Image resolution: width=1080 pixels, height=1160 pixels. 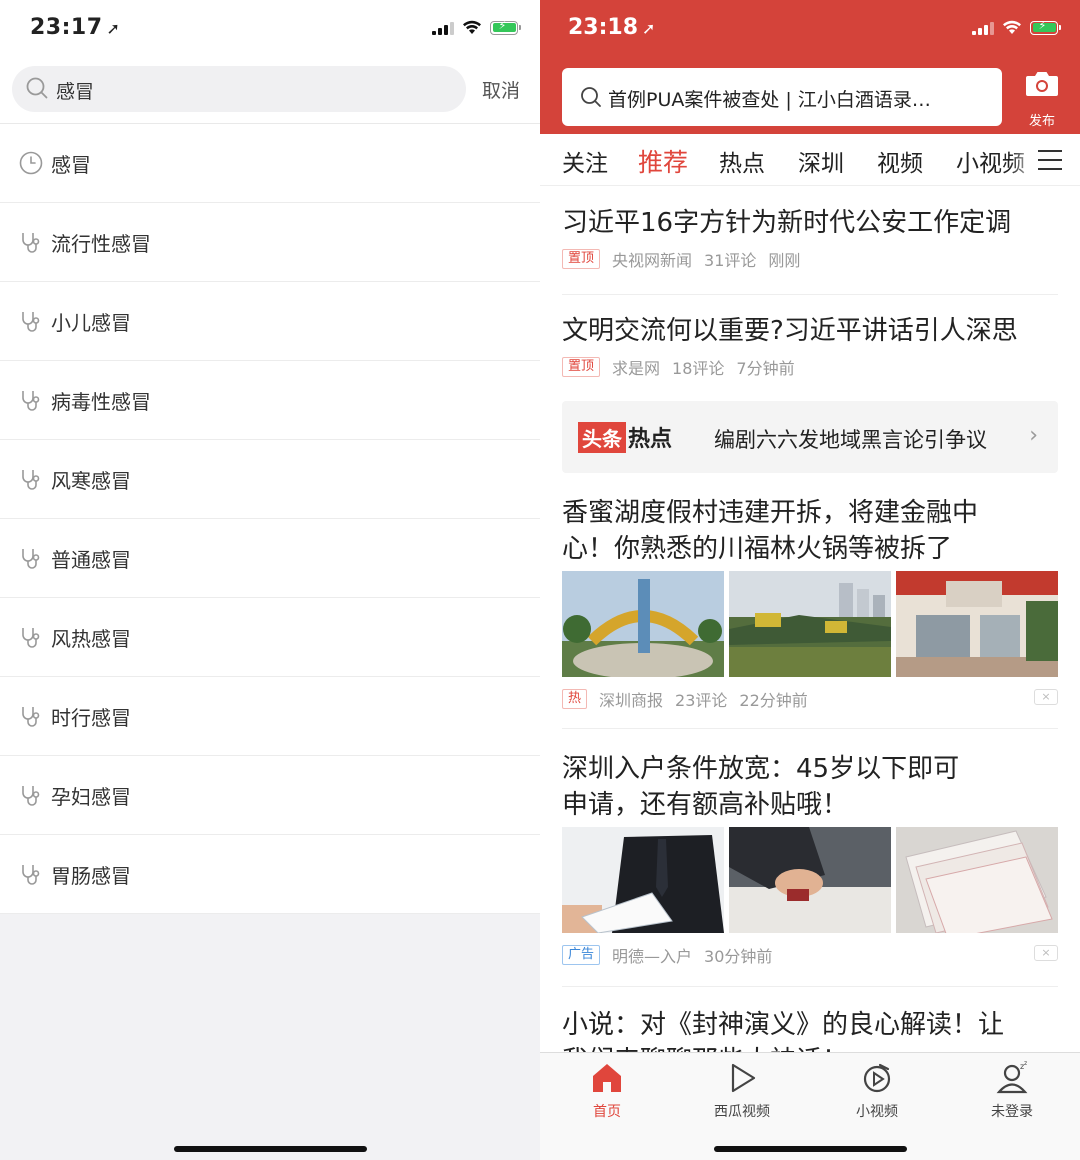 What do you see at coordinates (270, 874) in the screenshot?
I see `suggestion-item: 胃肠感冒` at bounding box center [270, 874].